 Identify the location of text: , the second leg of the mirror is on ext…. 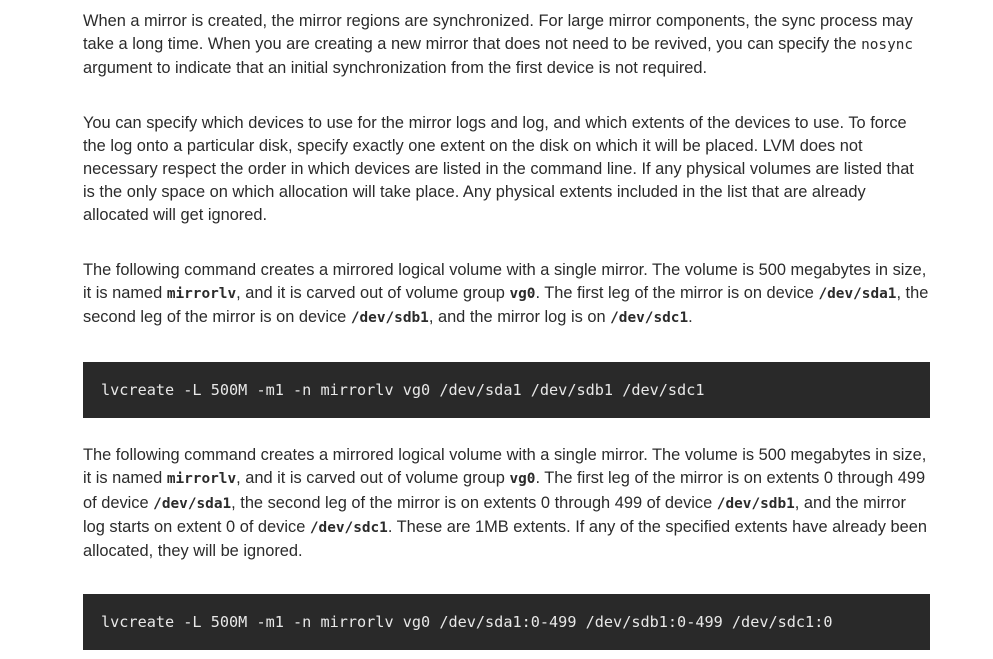
(474, 502).